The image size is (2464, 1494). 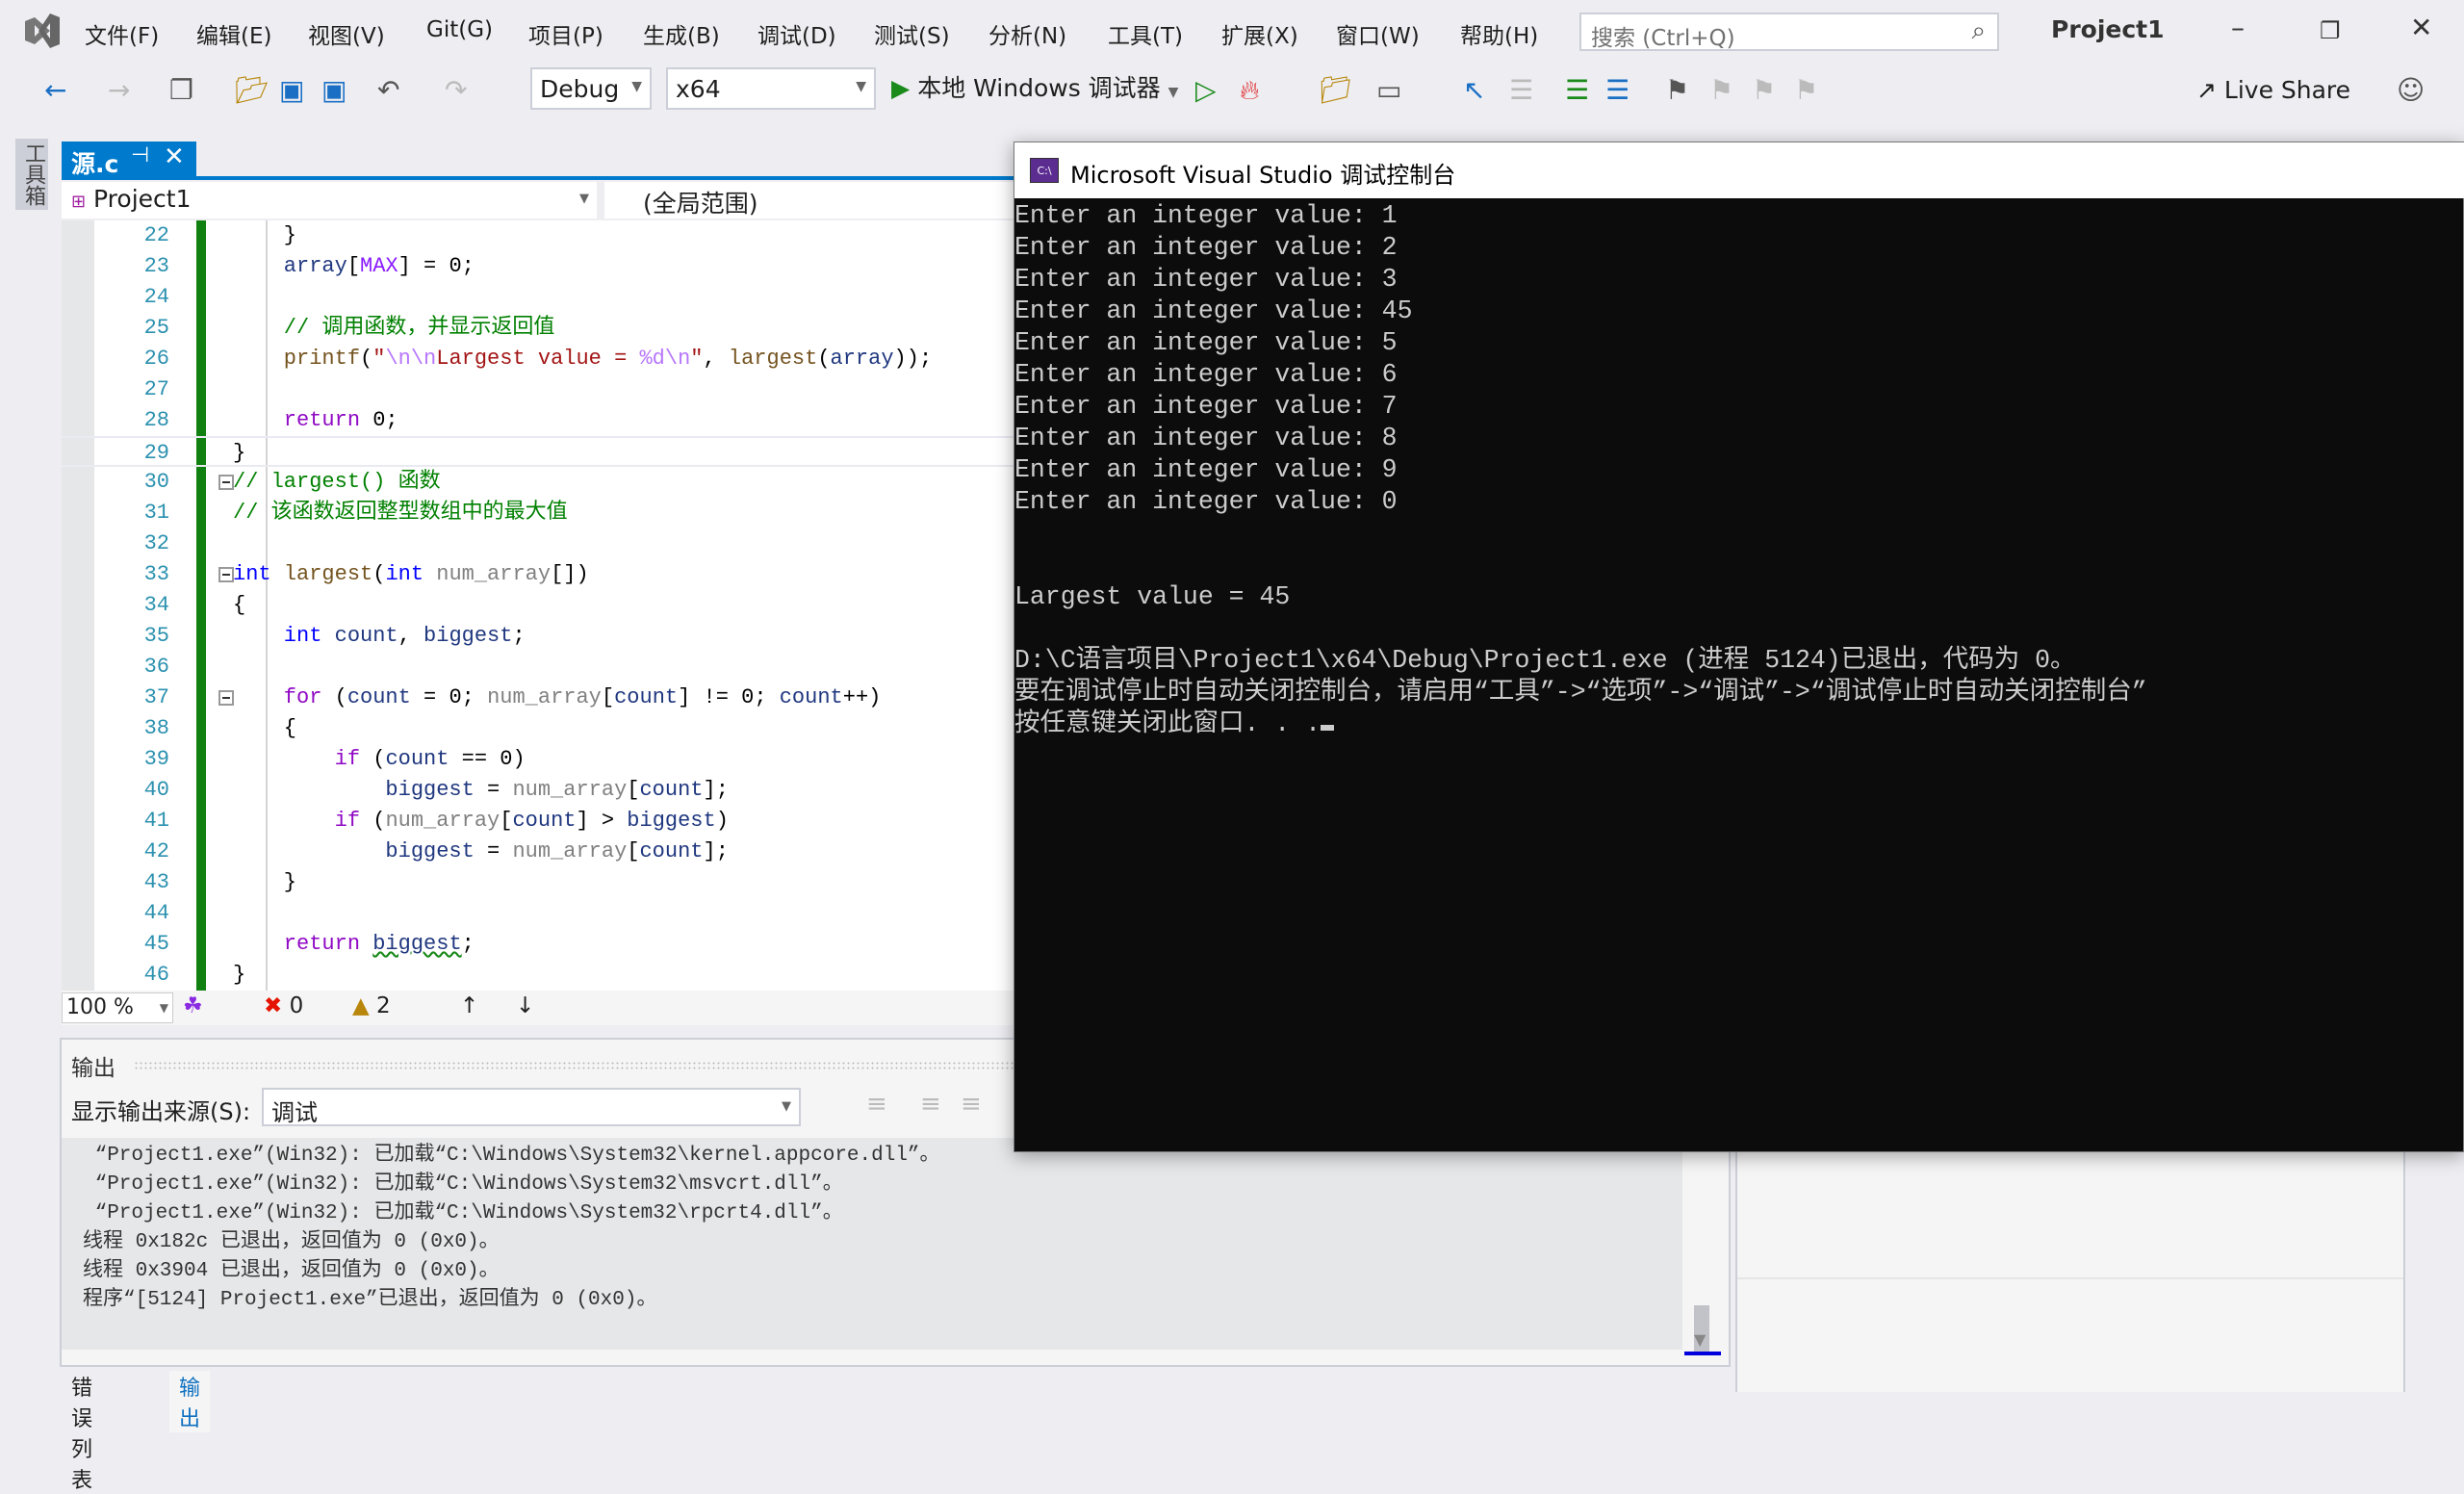 I want to click on new-project-icon: ❐, so click(x=181, y=90).